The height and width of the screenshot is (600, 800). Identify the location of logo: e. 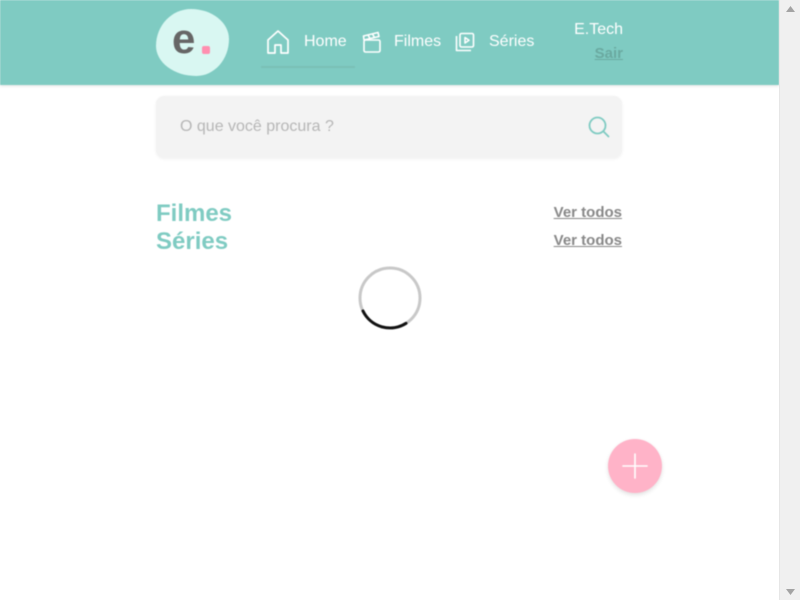
(192, 42).